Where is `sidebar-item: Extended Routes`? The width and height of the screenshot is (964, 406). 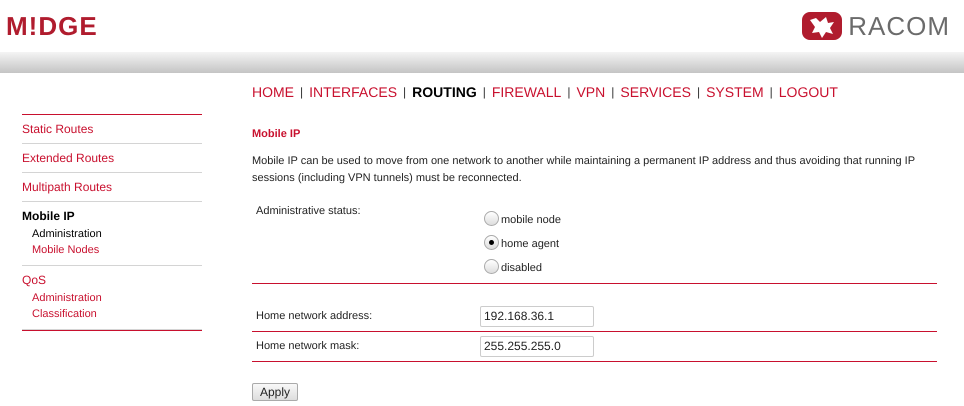 sidebar-item: Extended Routes is located at coordinates (112, 158).